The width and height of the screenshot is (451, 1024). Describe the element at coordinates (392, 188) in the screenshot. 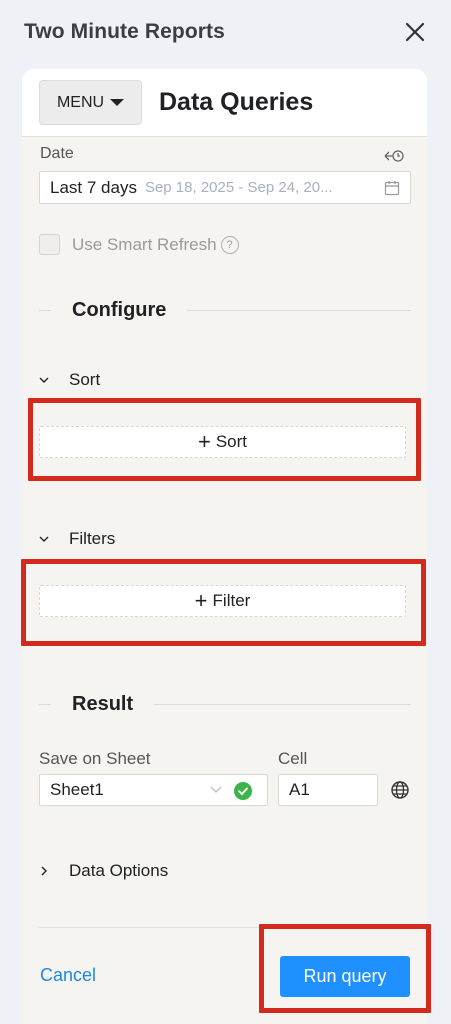

I see `calendar-icon` at that location.